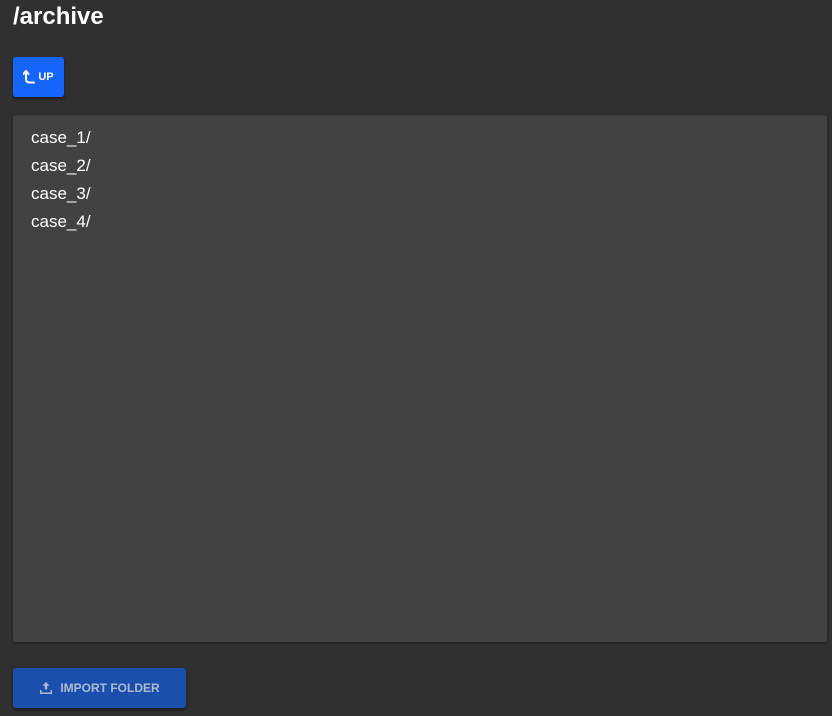  I want to click on up-button-label: UP, so click(46, 77).